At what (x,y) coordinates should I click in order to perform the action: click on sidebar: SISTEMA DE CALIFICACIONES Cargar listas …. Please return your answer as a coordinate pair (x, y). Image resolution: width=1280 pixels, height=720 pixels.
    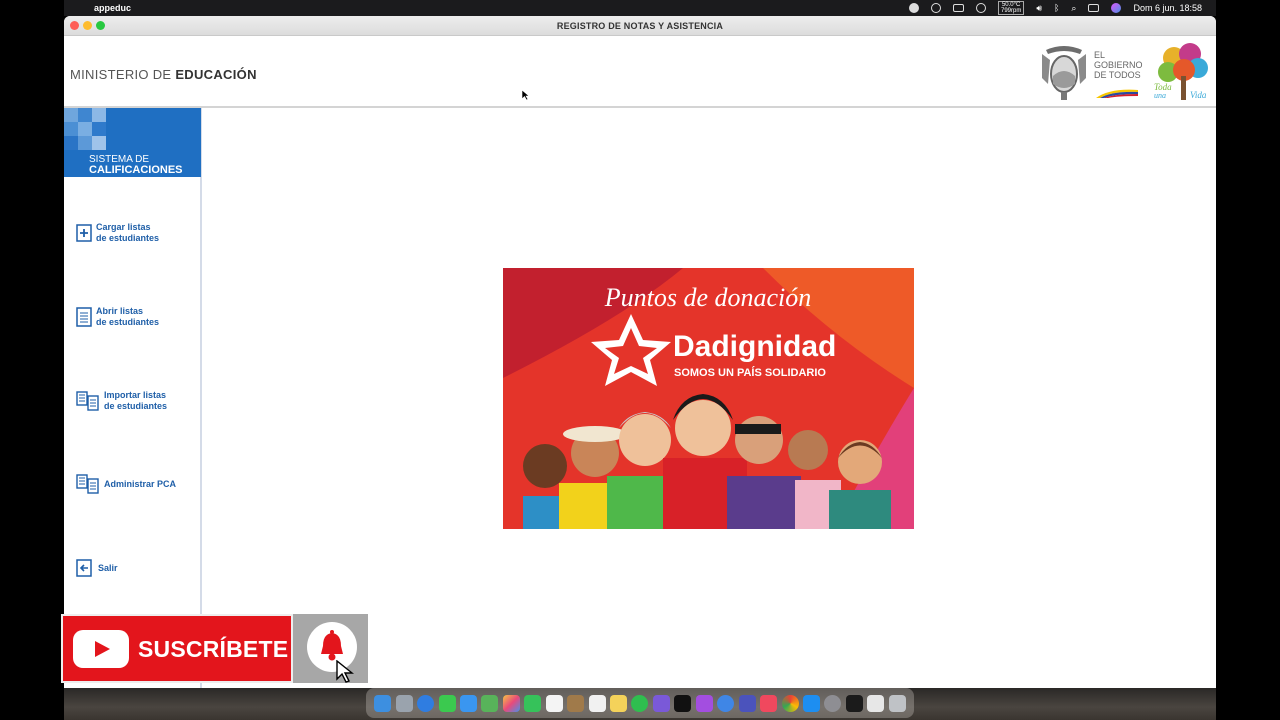
    Looking at the image, I should click on (133, 398).